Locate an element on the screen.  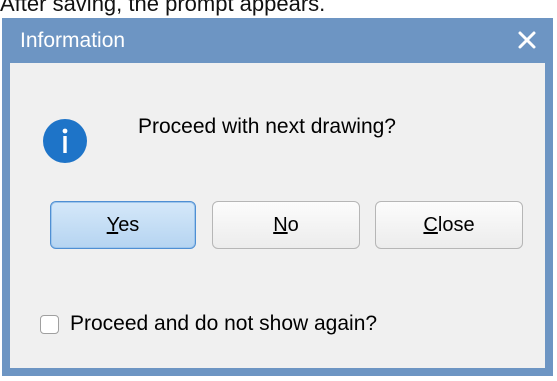
dialog-titlebar: Information is located at coordinates (277, 40).